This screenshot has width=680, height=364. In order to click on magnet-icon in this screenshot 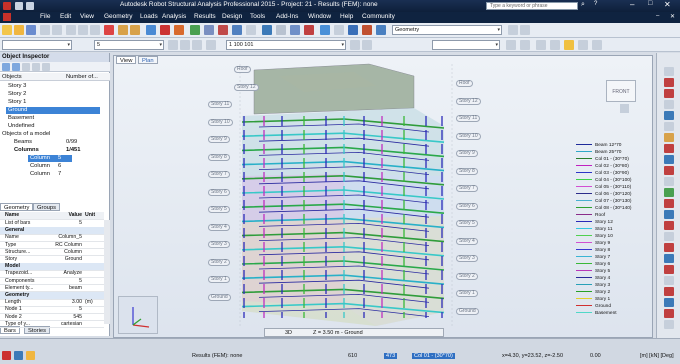, I will do `click(179, 30)`.